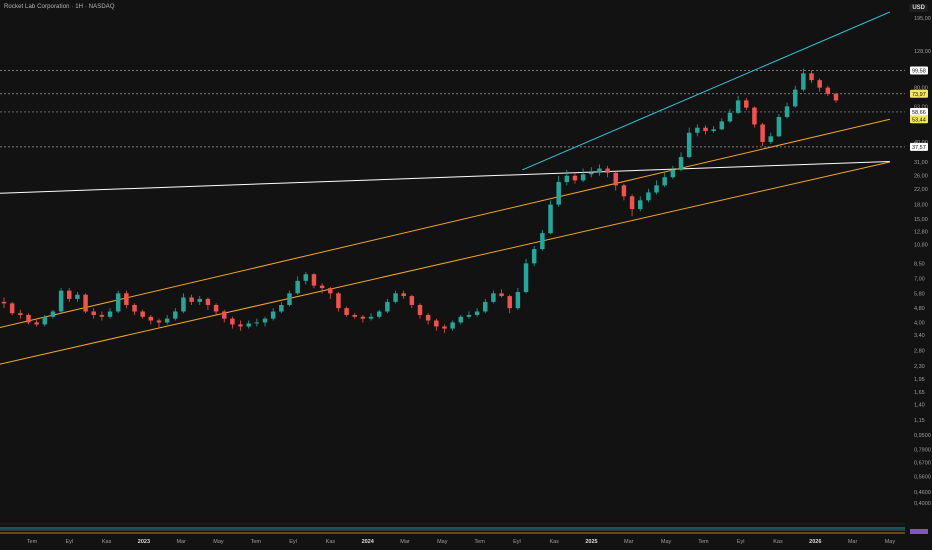  What do you see at coordinates (922, 52) in the screenshot?
I see `y-tick-label: 128,00` at bounding box center [922, 52].